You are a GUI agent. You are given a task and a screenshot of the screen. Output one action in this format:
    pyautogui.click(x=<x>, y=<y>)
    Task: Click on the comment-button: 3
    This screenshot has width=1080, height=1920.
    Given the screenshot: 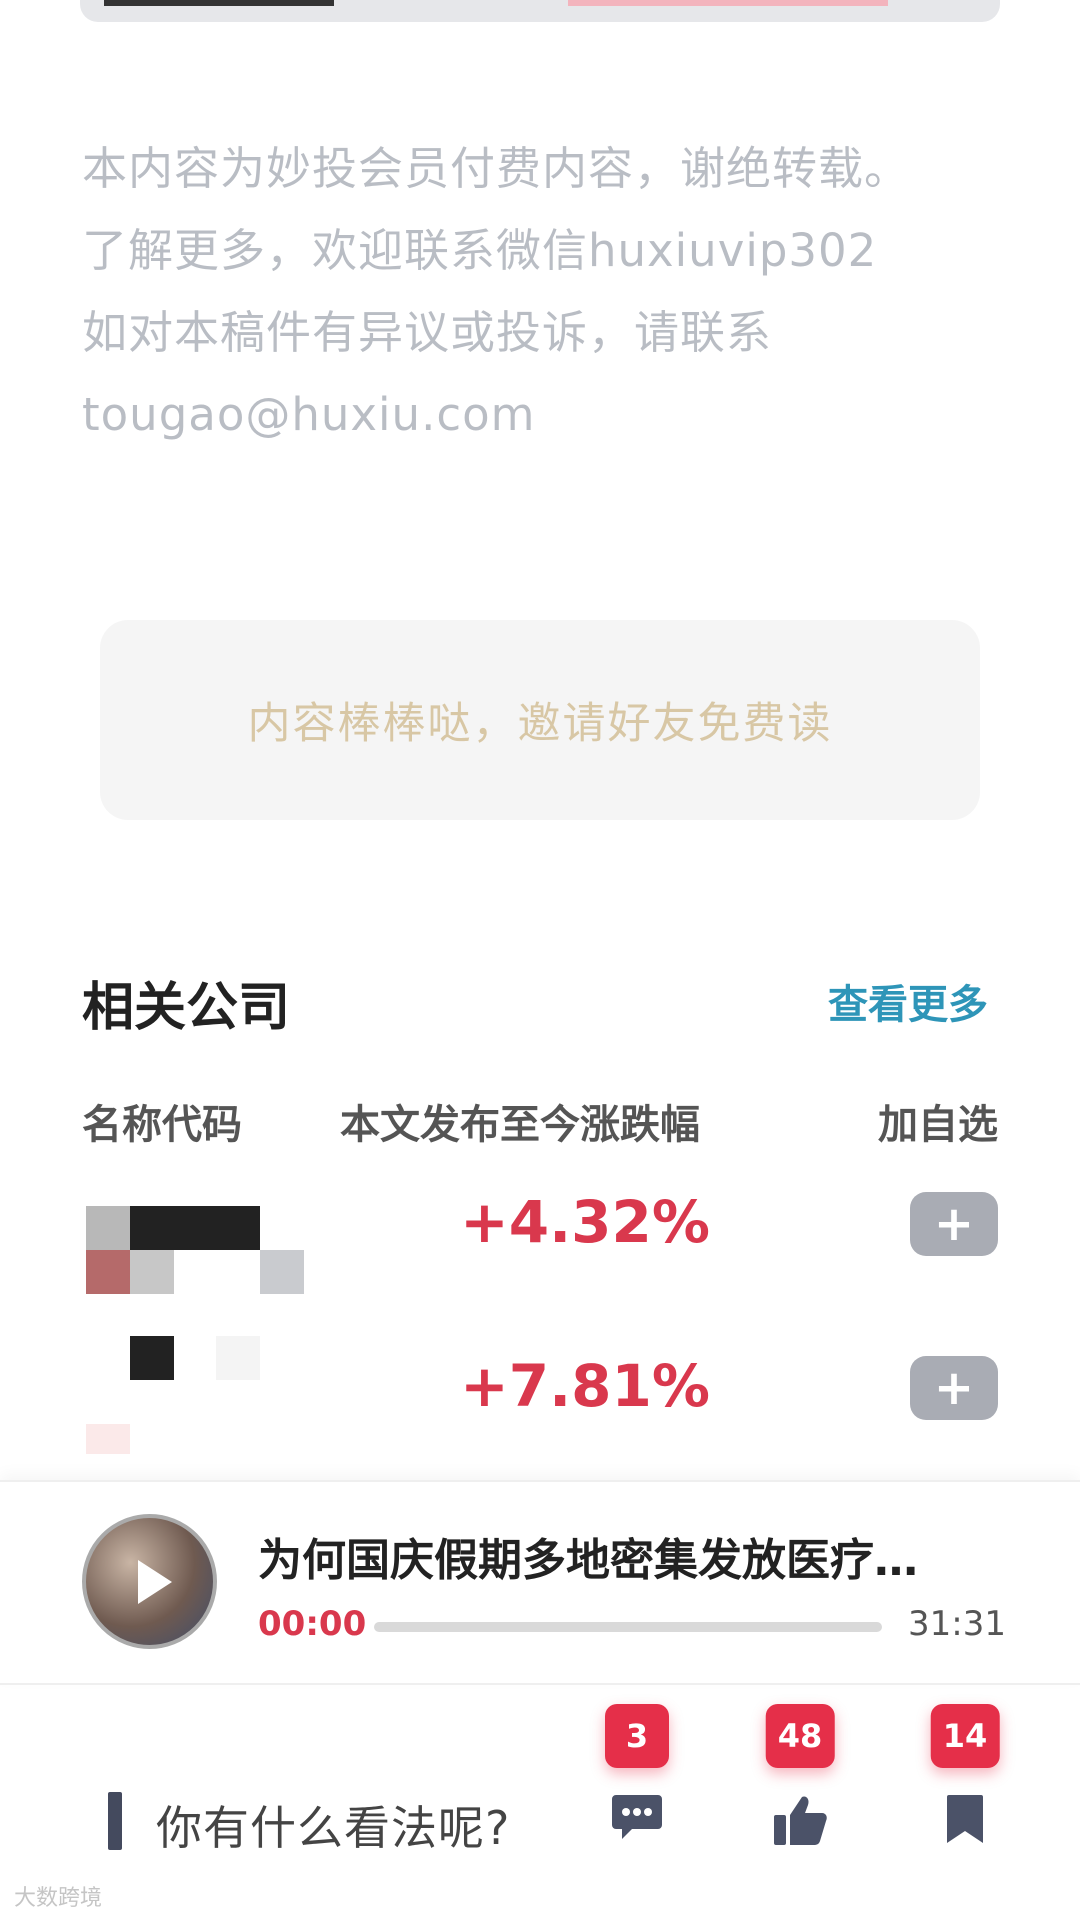 What is the action you would take?
    pyautogui.click(x=637, y=1790)
    